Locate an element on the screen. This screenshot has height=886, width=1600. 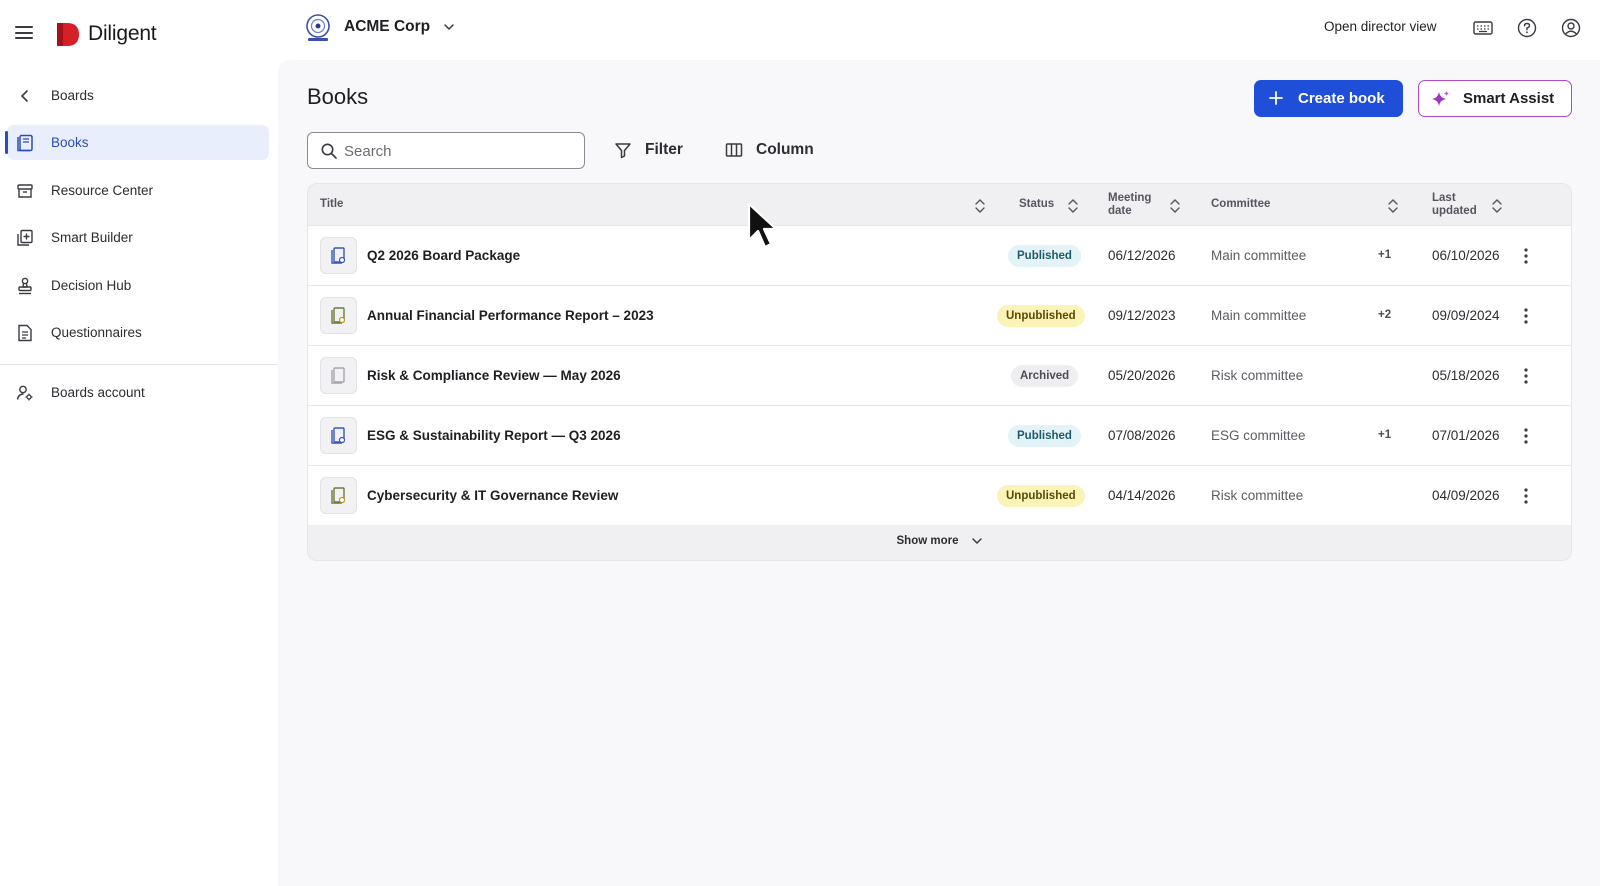
status-badge: Archived is located at coordinates (1045, 376).